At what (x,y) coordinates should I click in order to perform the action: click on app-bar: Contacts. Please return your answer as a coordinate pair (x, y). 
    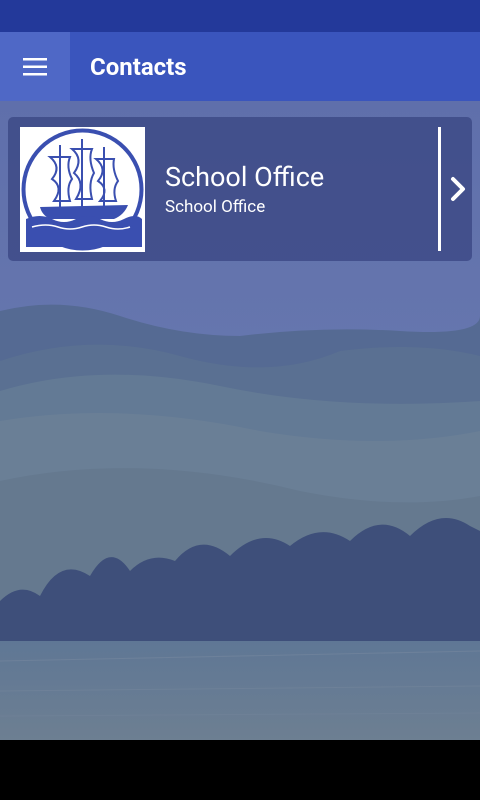
    Looking at the image, I should click on (240, 66).